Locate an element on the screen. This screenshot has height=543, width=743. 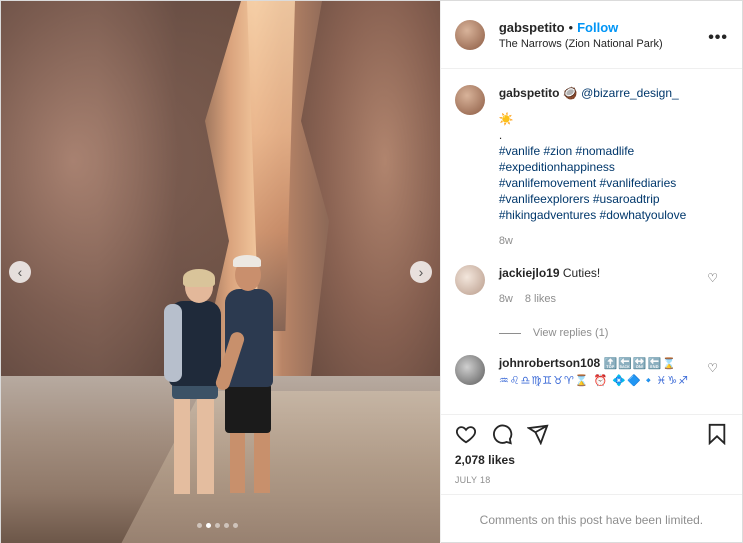
header-row: gabspetito • Follow is located at coordinates (581, 27).